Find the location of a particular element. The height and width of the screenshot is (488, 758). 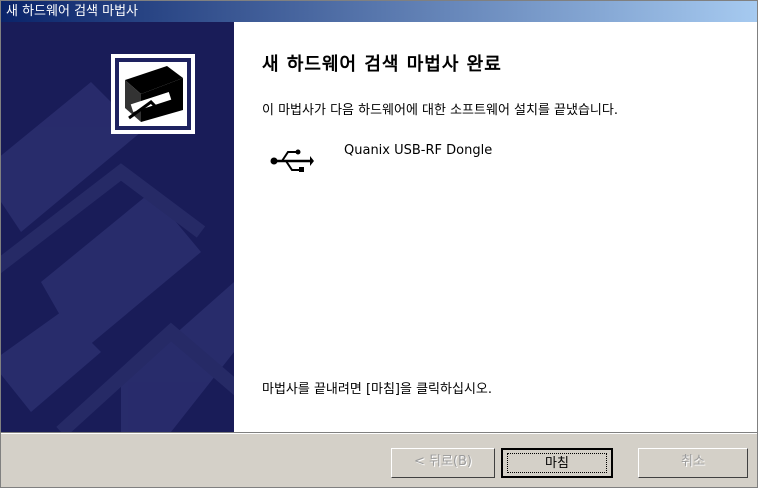

finish-instruction: 마법사를 끝내려면 [마침]을 클릭하십시오. is located at coordinates (377, 389).